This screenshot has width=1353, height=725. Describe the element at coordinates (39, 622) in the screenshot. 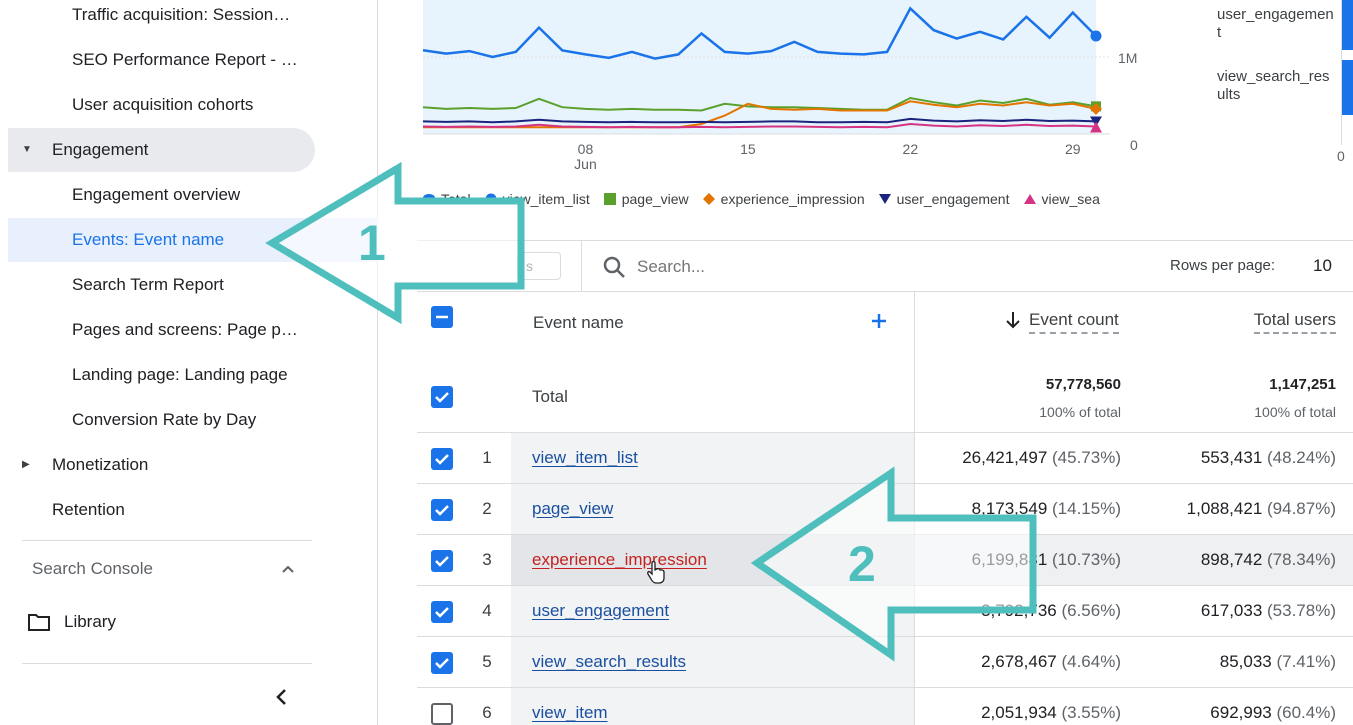

I see `folder-icon` at that location.